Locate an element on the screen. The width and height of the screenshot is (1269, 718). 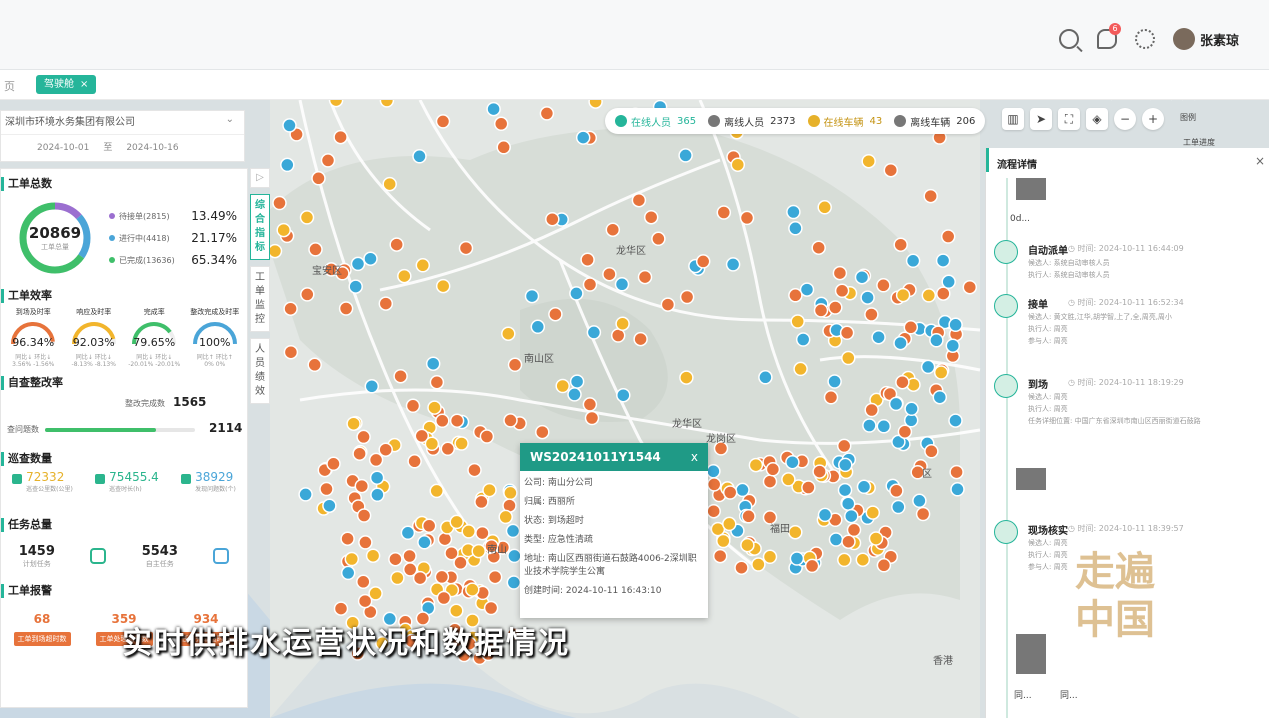
chart-icon: ▥ is located at coordinates (1013, 119).